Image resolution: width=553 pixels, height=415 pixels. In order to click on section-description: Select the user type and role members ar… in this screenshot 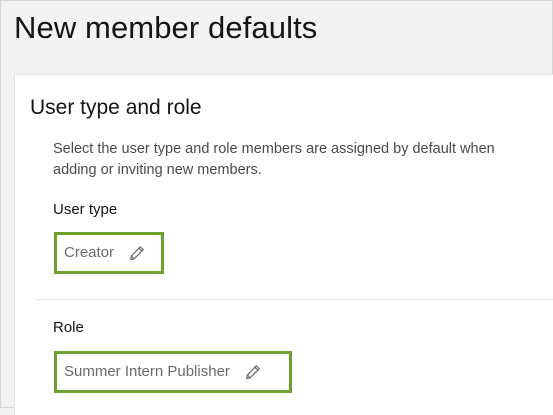, I will do `click(274, 159)`.